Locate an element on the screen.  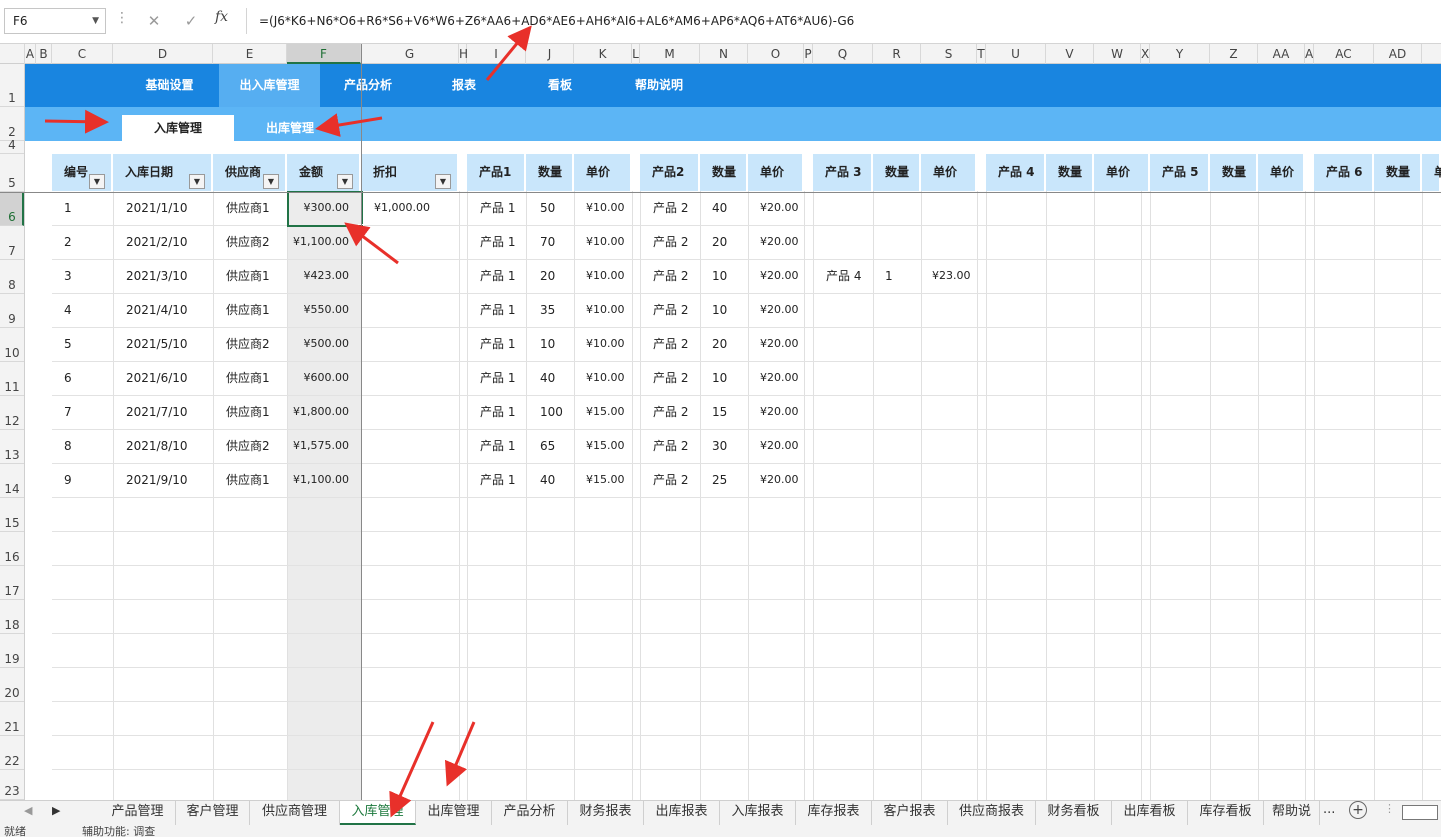
cell-id: 9 is located at coordinates (68, 480).